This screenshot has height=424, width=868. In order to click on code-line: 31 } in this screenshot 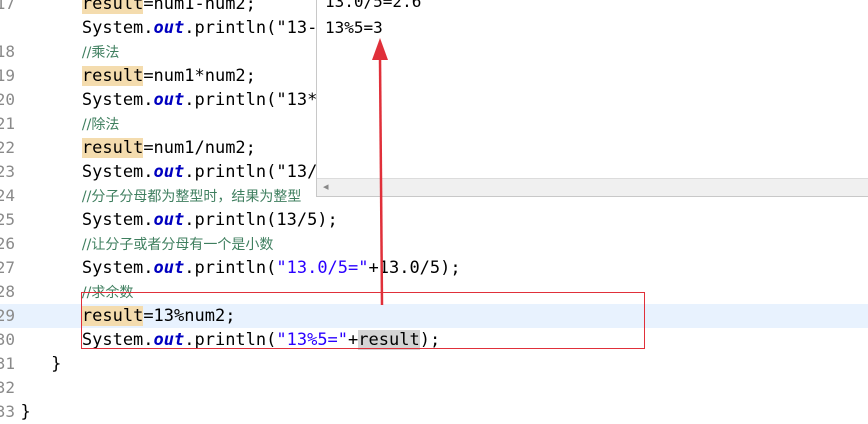, I will do `click(434, 364)`.